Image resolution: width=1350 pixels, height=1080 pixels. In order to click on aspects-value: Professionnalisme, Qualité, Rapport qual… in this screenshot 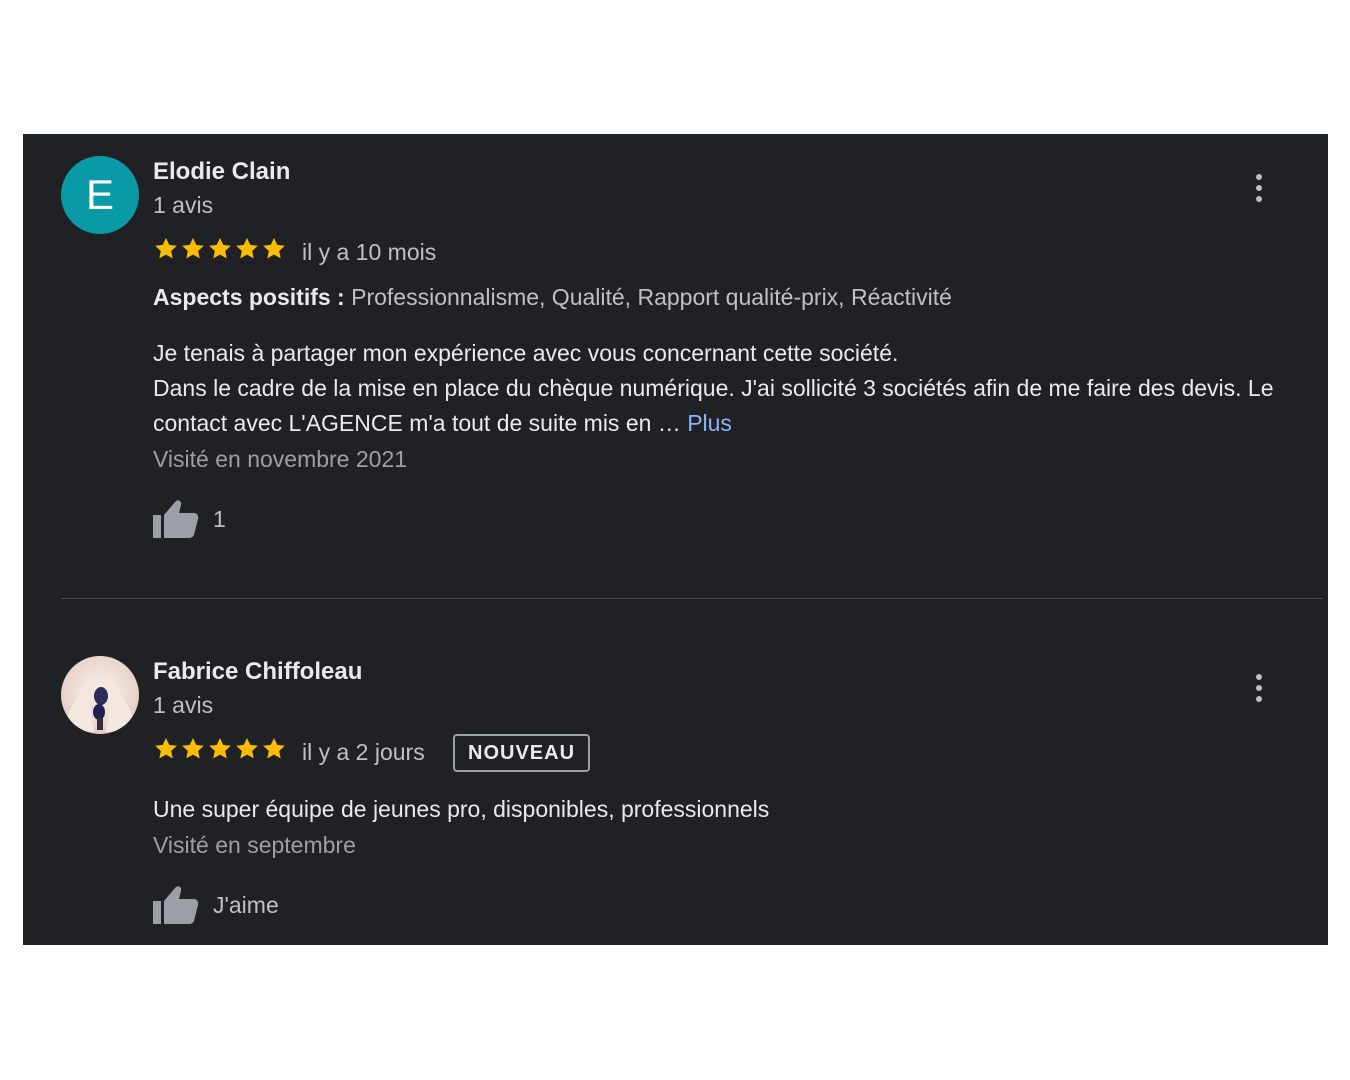, I will do `click(651, 297)`.